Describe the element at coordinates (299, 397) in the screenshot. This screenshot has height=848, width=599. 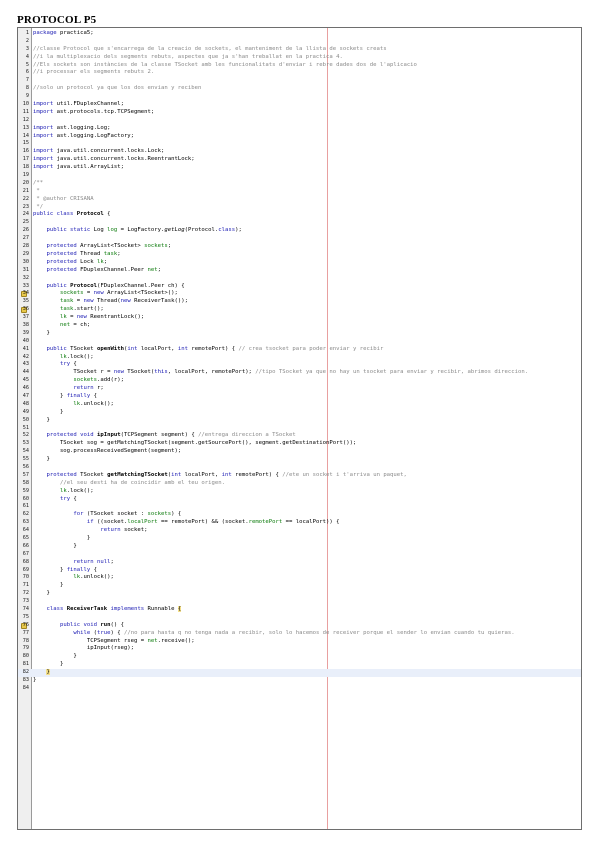
I see `code-line: 47 } finally {` at that location.